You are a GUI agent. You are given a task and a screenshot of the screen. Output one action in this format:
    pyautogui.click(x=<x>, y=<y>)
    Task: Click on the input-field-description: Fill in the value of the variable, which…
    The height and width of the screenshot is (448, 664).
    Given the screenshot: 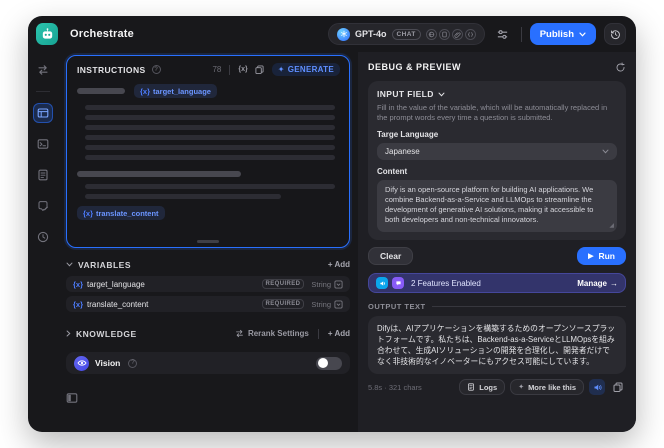 What is the action you would take?
    pyautogui.click(x=492, y=112)
    